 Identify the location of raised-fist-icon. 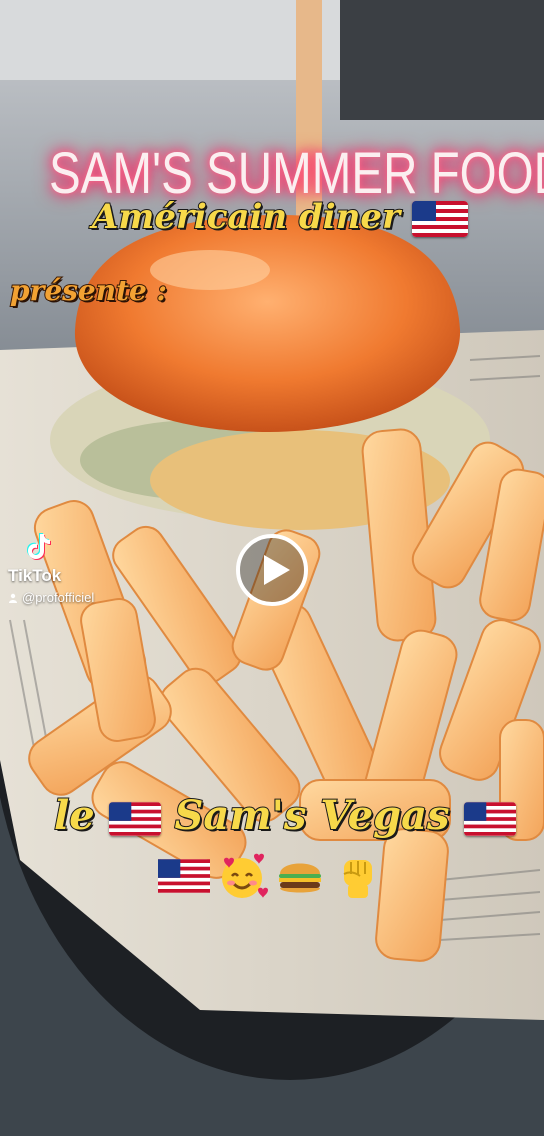
(357, 879).